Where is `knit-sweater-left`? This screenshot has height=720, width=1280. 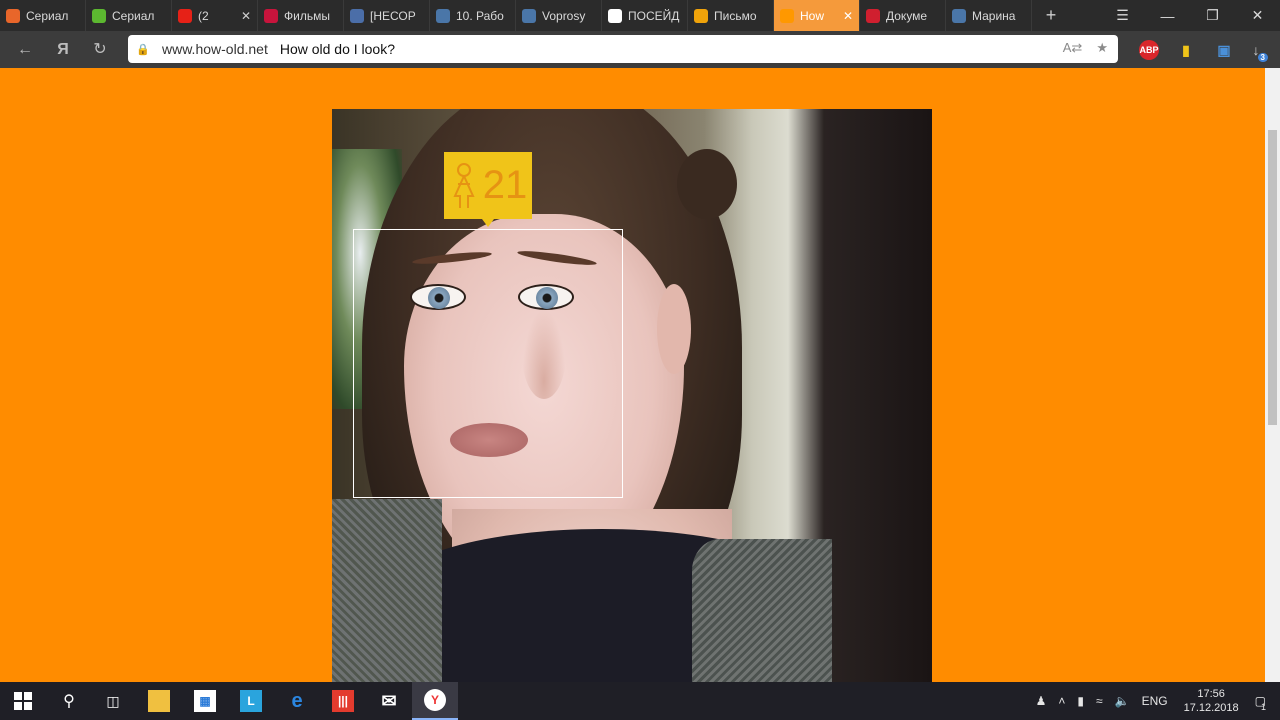
knit-sweater-left is located at coordinates (387, 590).